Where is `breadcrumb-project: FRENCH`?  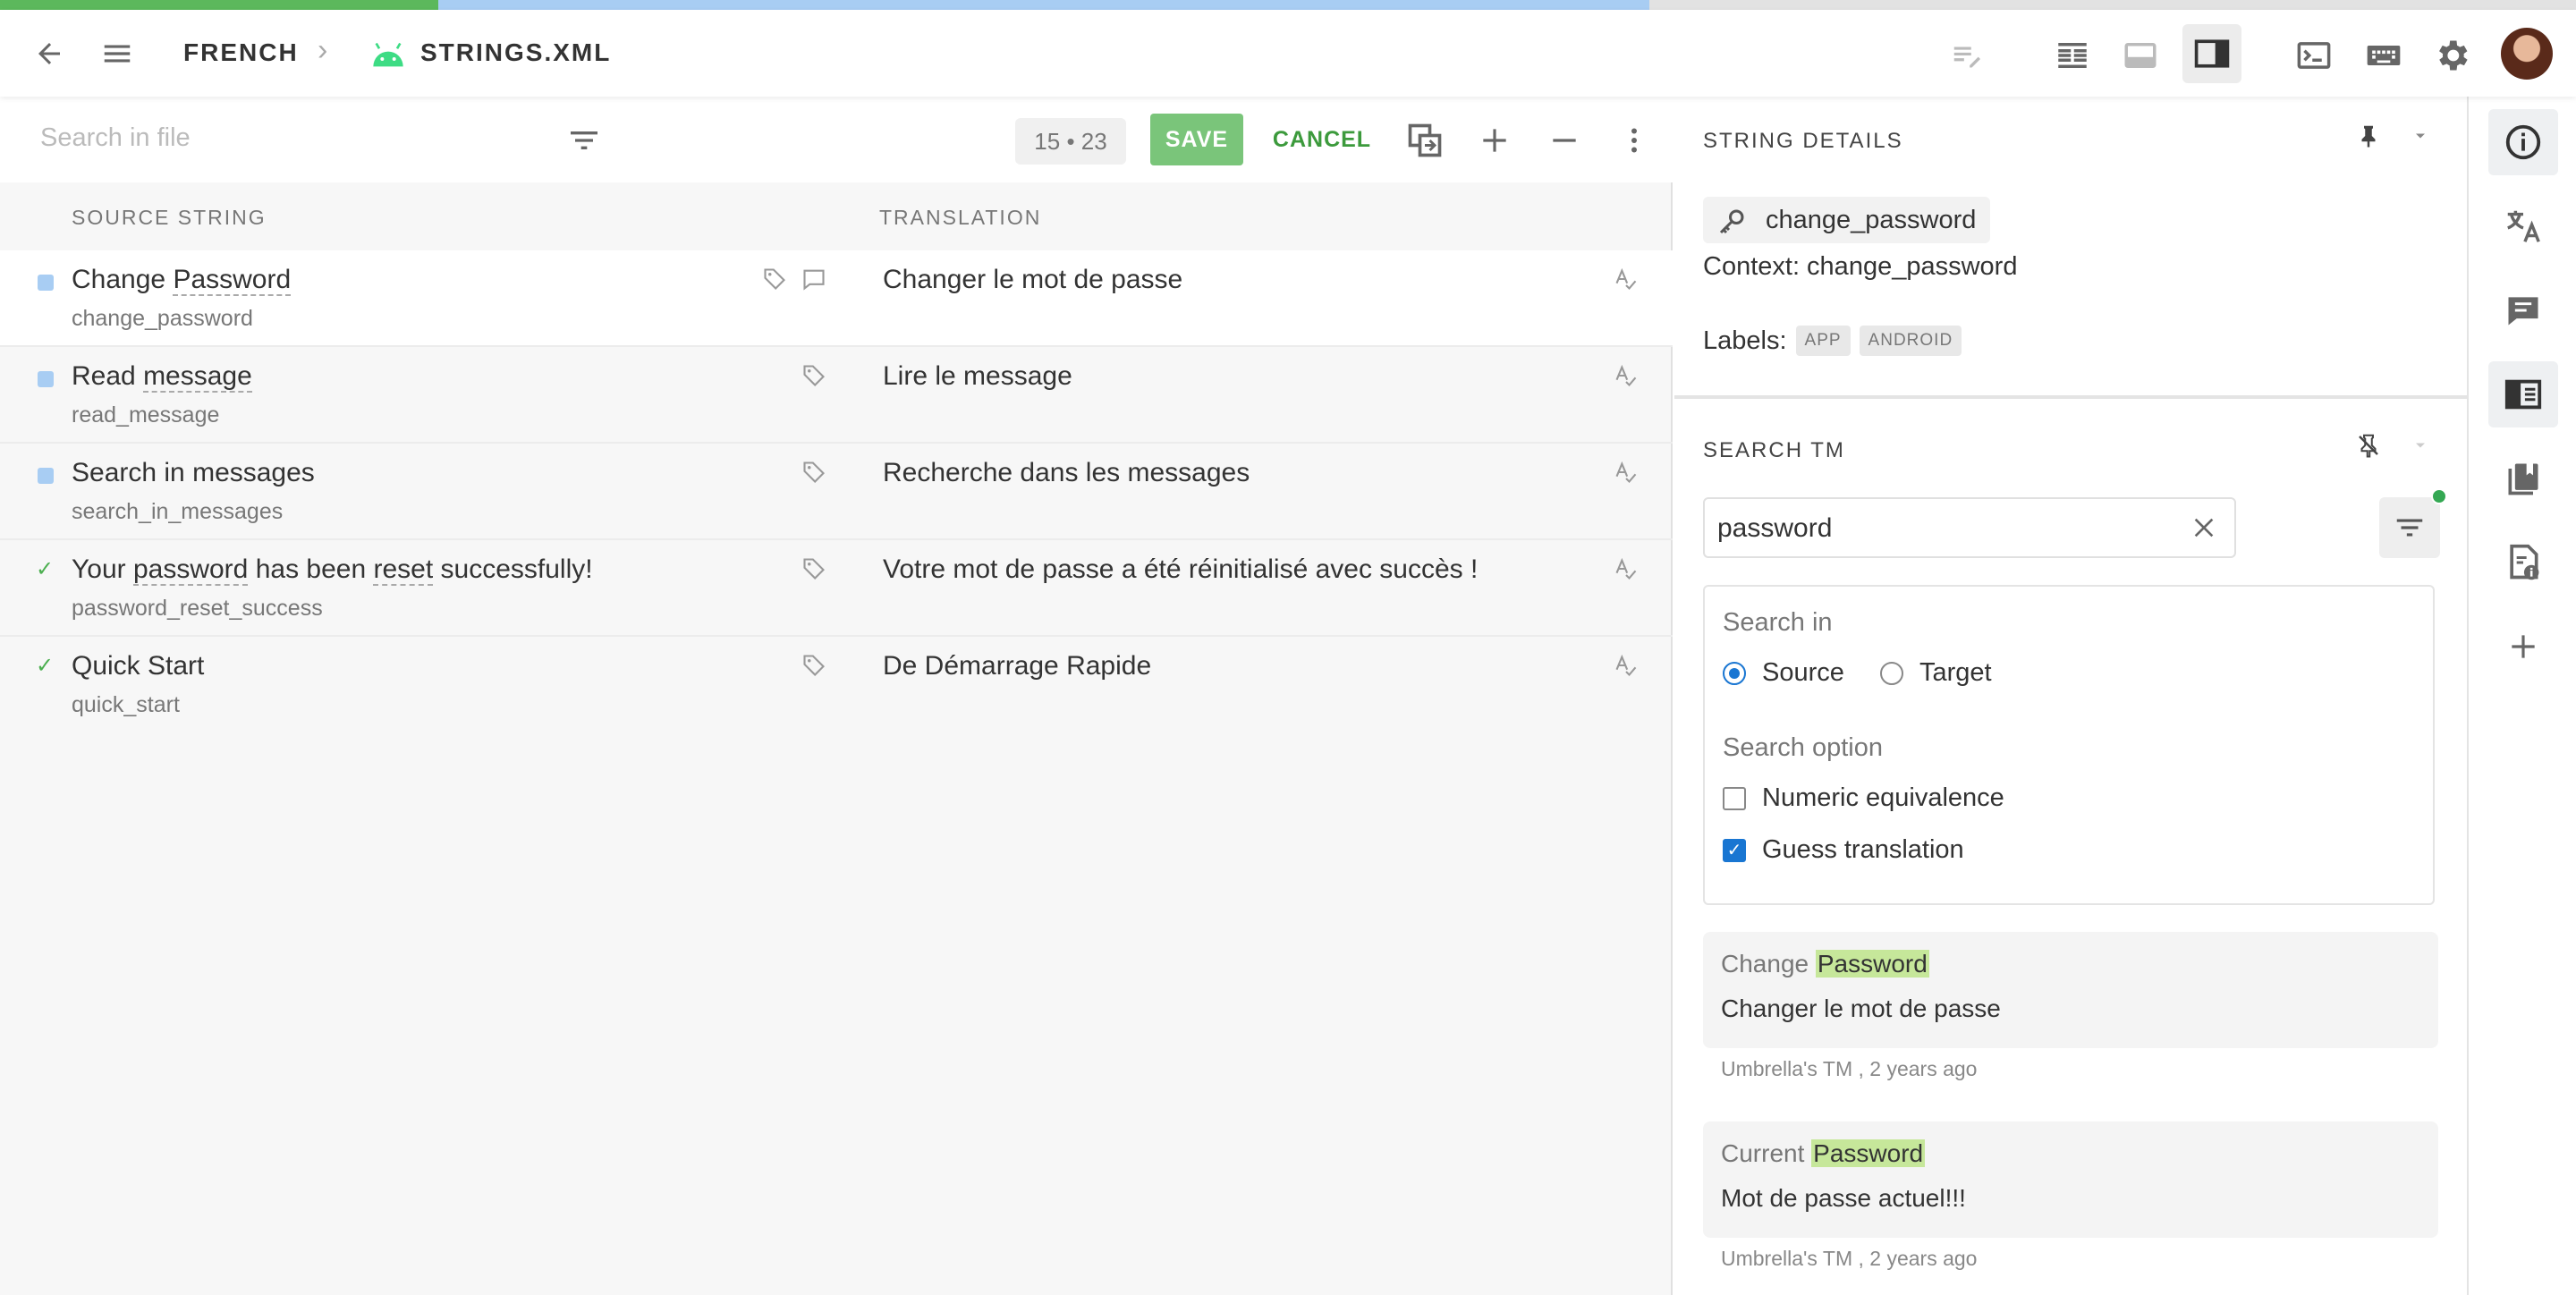
breadcrumb-project: FRENCH is located at coordinates (241, 52).